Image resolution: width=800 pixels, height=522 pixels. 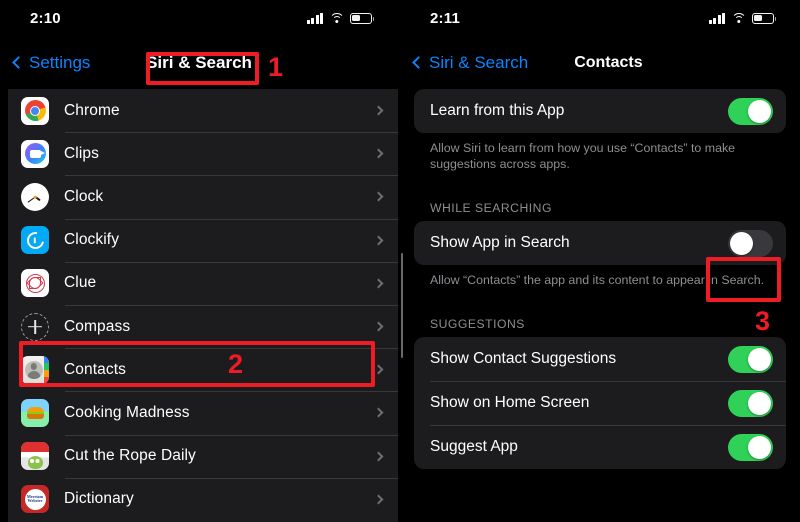 I want to click on while-searching-section-header: WHILE SEARCHING, so click(x=491, y=208).